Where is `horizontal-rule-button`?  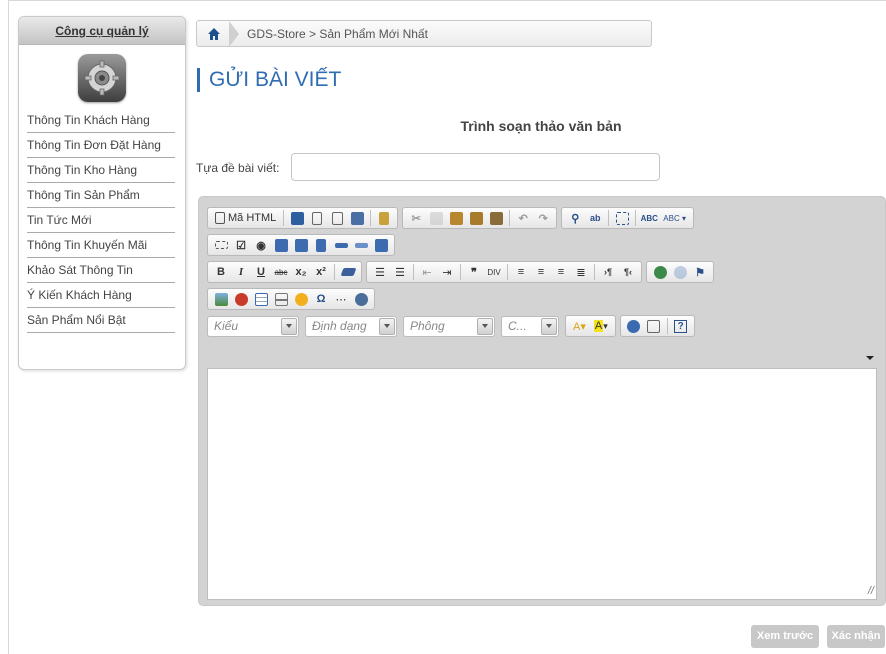 horizontal-rule-button is located at coordinates (281, 299).